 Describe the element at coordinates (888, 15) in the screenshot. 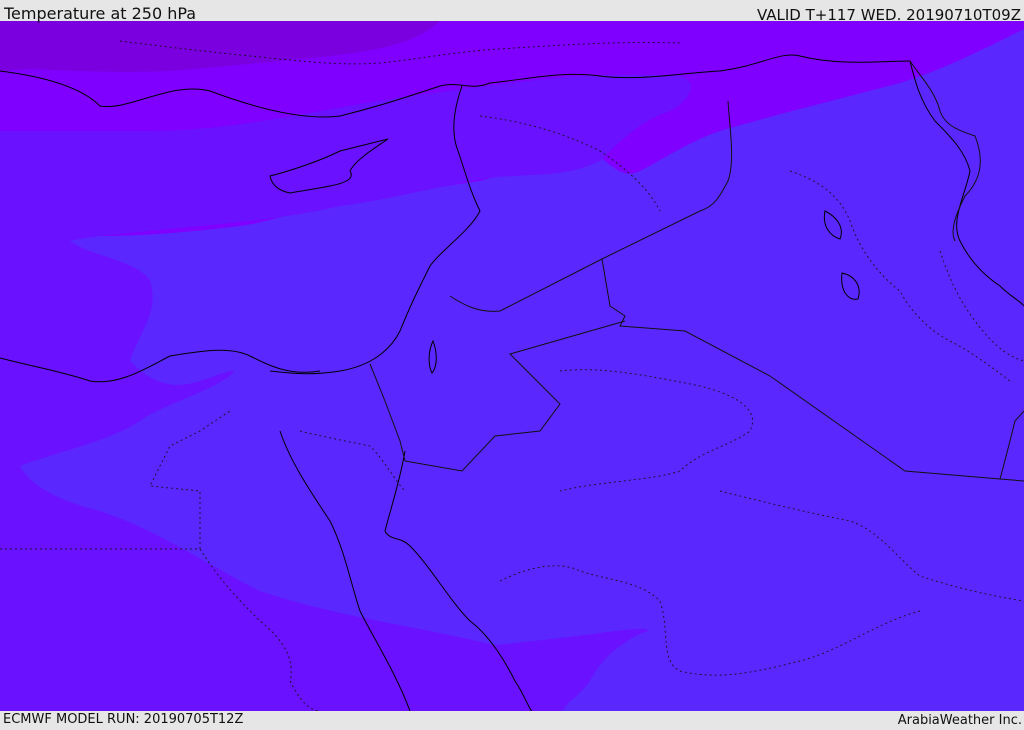

I see `valid-time: VALID T+117 WED. 20190710T09Z` at that location.